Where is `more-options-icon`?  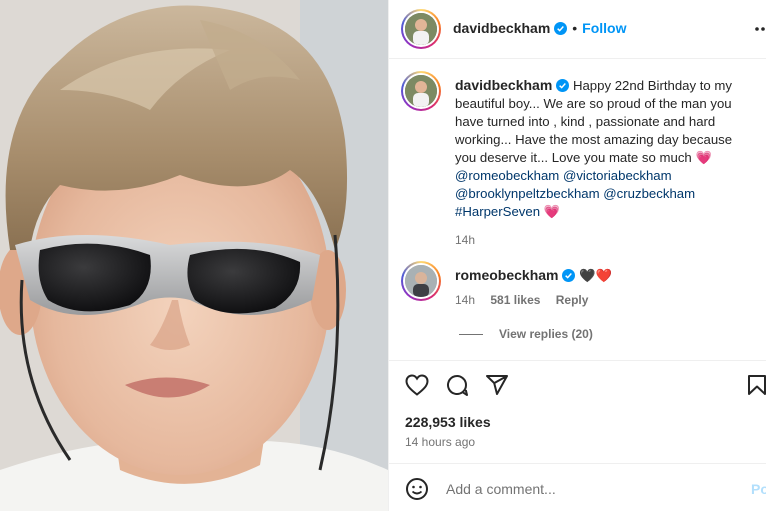 more-options-icon is located at coordinates (760, 31).